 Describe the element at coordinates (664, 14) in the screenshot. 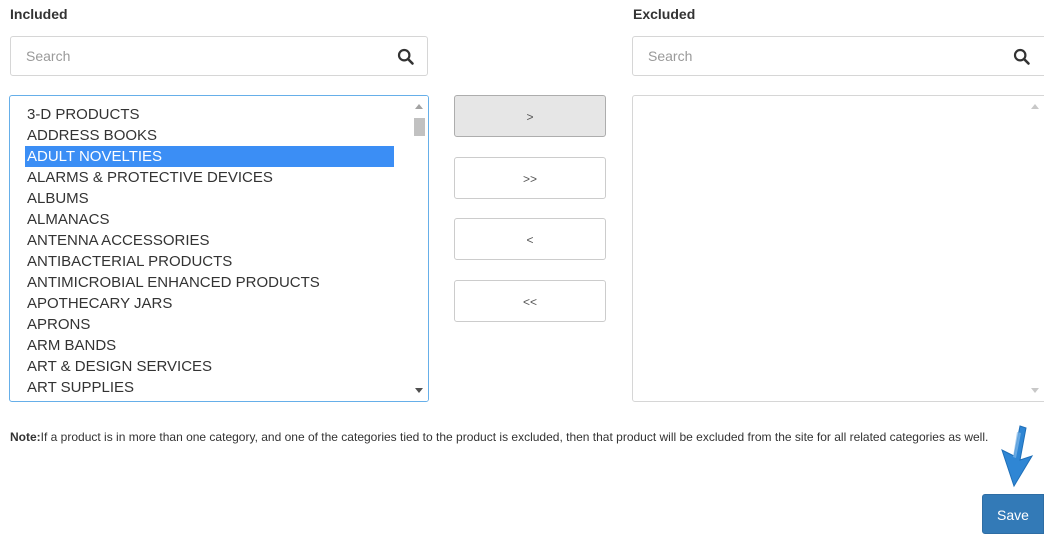

I see `excluded-label: Excluded` at that location.